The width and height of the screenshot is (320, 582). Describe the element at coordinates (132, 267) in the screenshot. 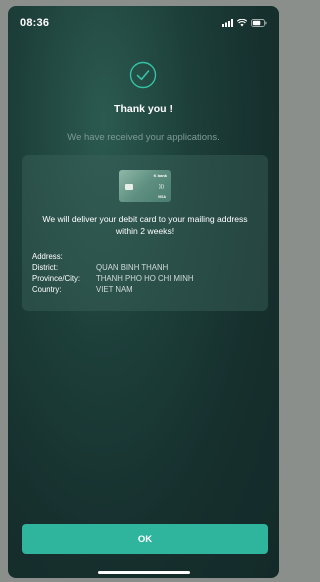

I see `district-value: QUAN BINH THANH` at that location.